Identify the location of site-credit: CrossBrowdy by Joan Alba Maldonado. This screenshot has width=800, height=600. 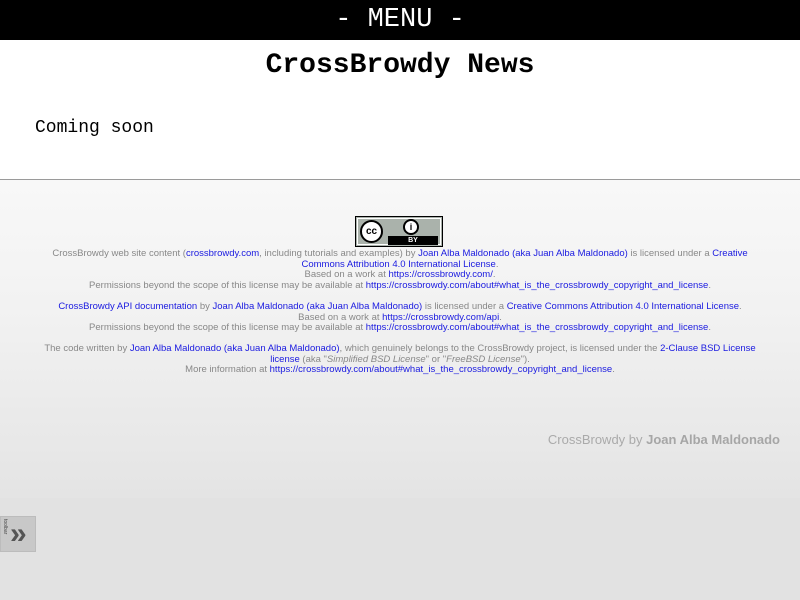
(663, 439).